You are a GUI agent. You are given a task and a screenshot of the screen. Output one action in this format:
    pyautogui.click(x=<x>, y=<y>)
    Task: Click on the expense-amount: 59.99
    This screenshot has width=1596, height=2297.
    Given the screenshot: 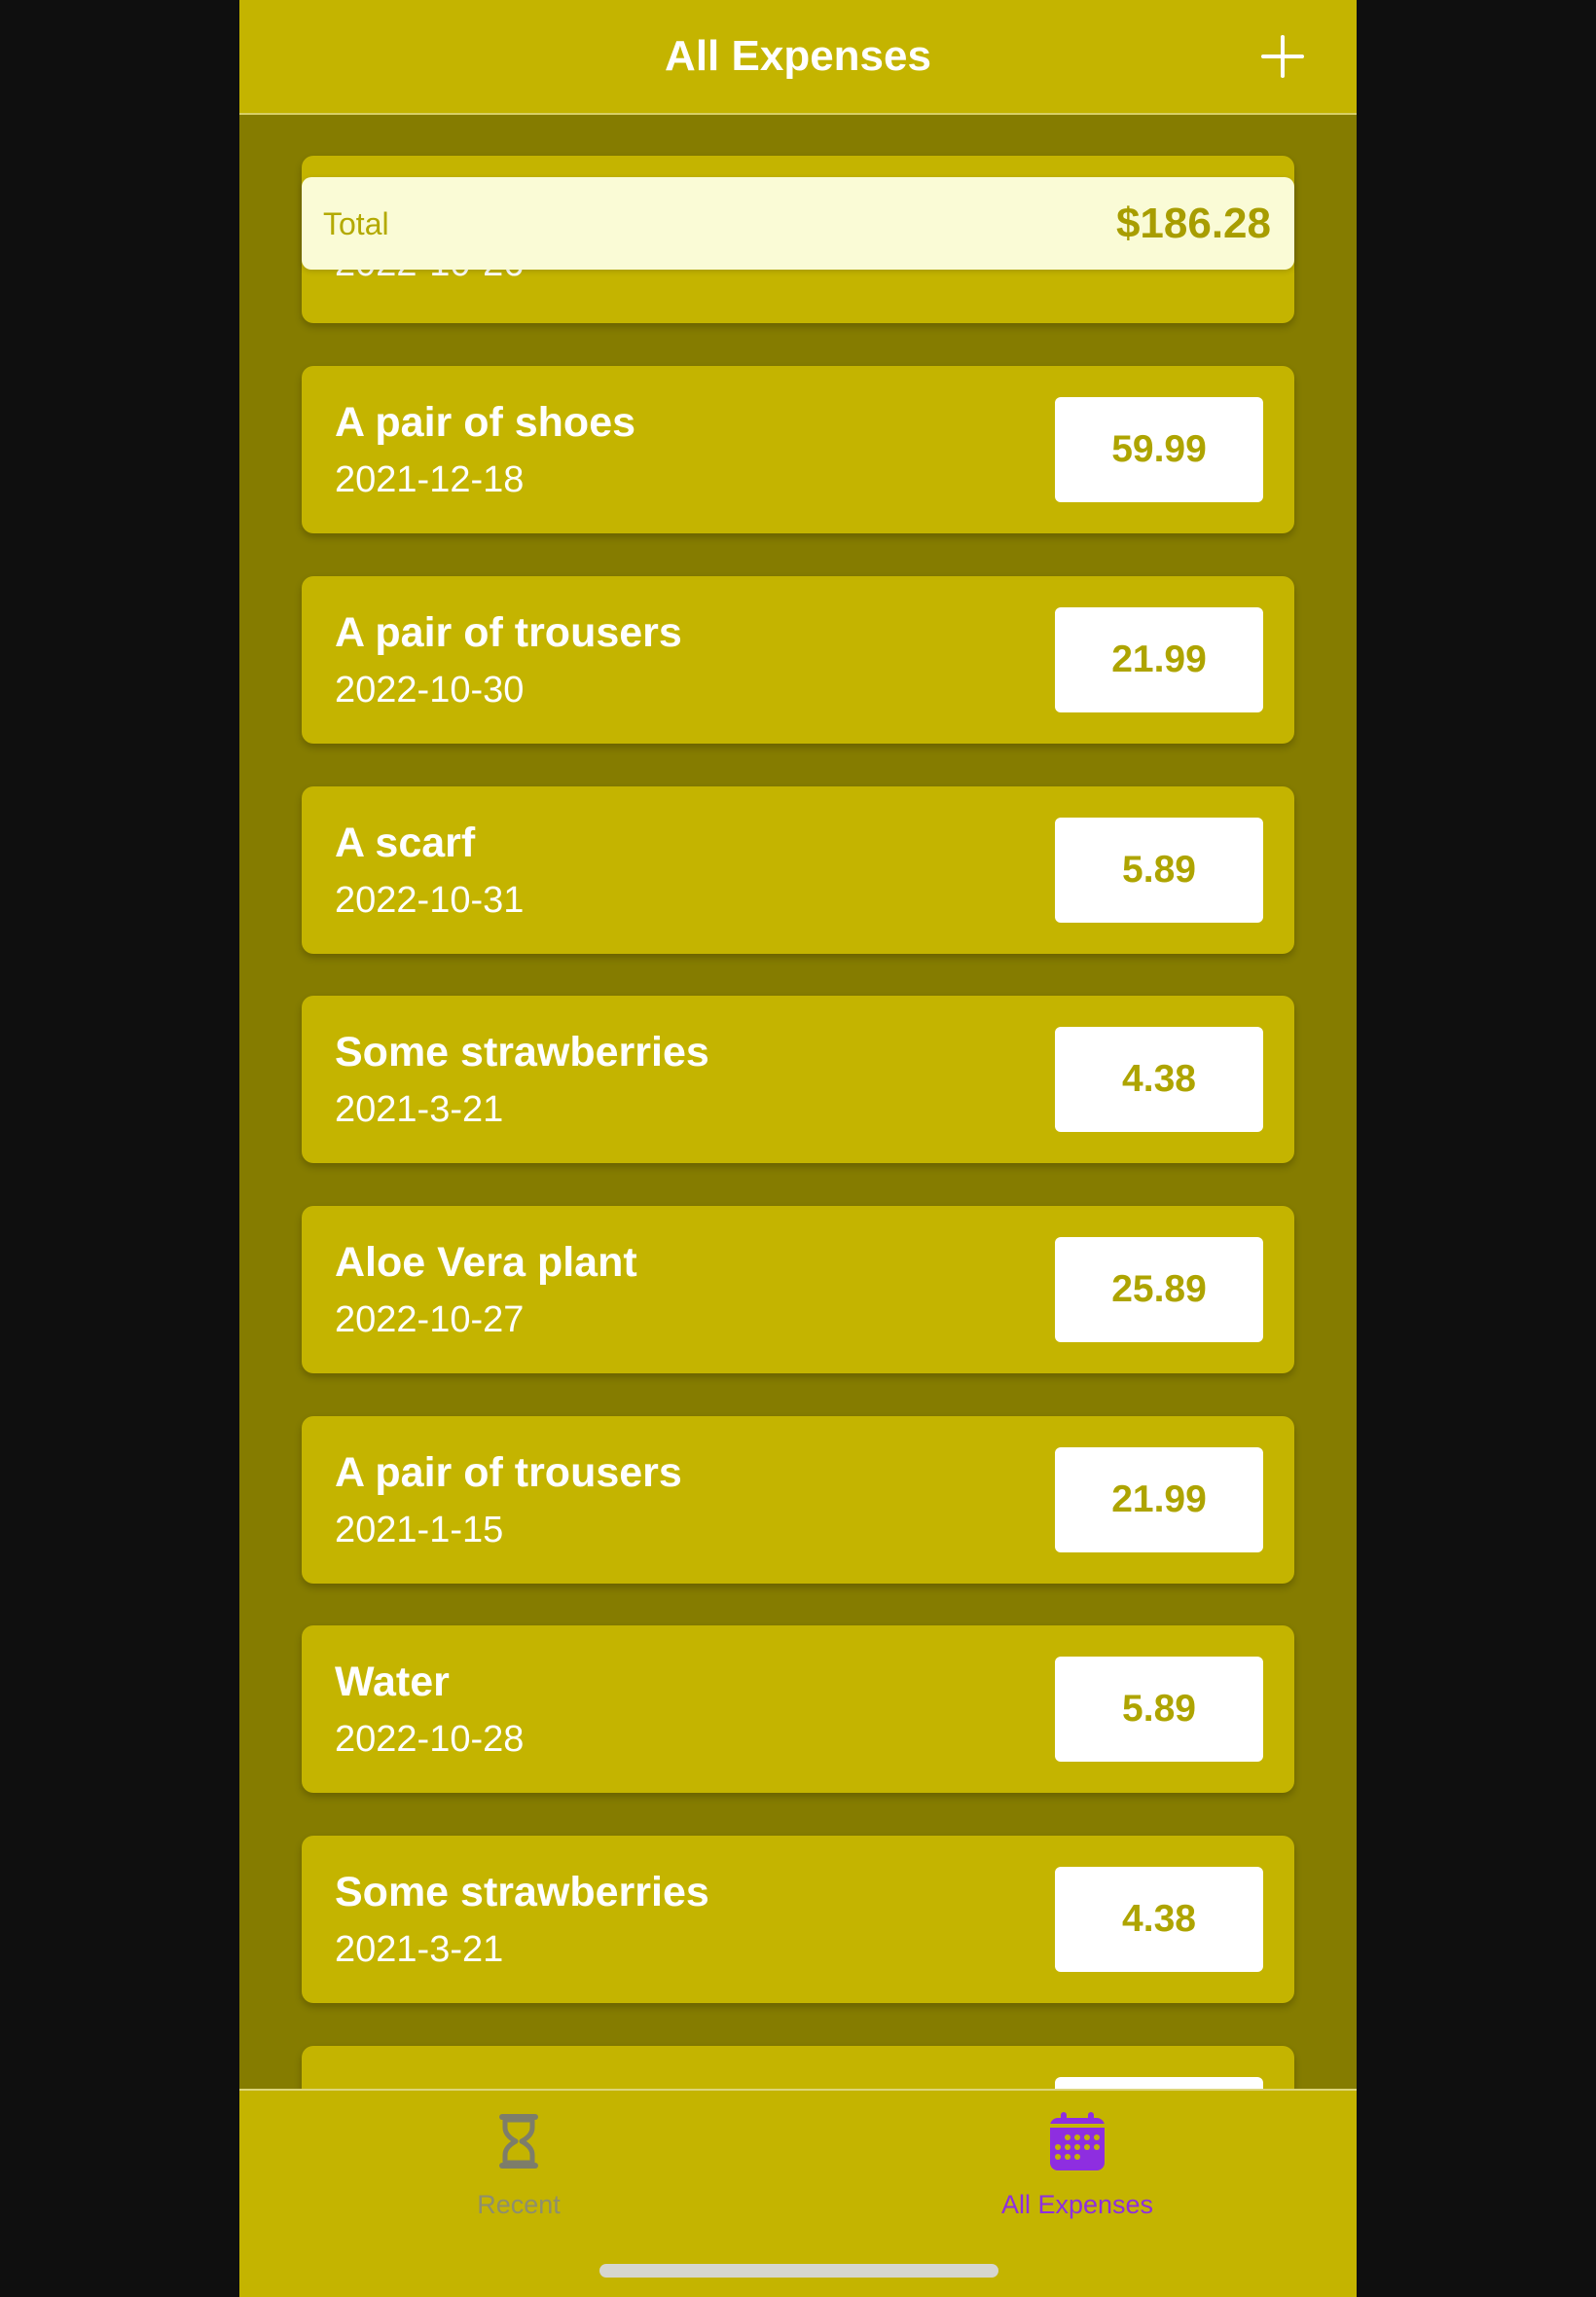 What is the action you would take?
    pyautogui.click(x=1159, y=450)
    